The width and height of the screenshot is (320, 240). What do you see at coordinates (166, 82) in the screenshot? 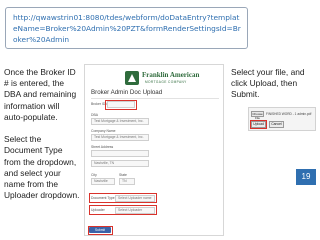
I see `logo-subtitle: MORTGAGE COMPANY` at bounding box center [166, 82].